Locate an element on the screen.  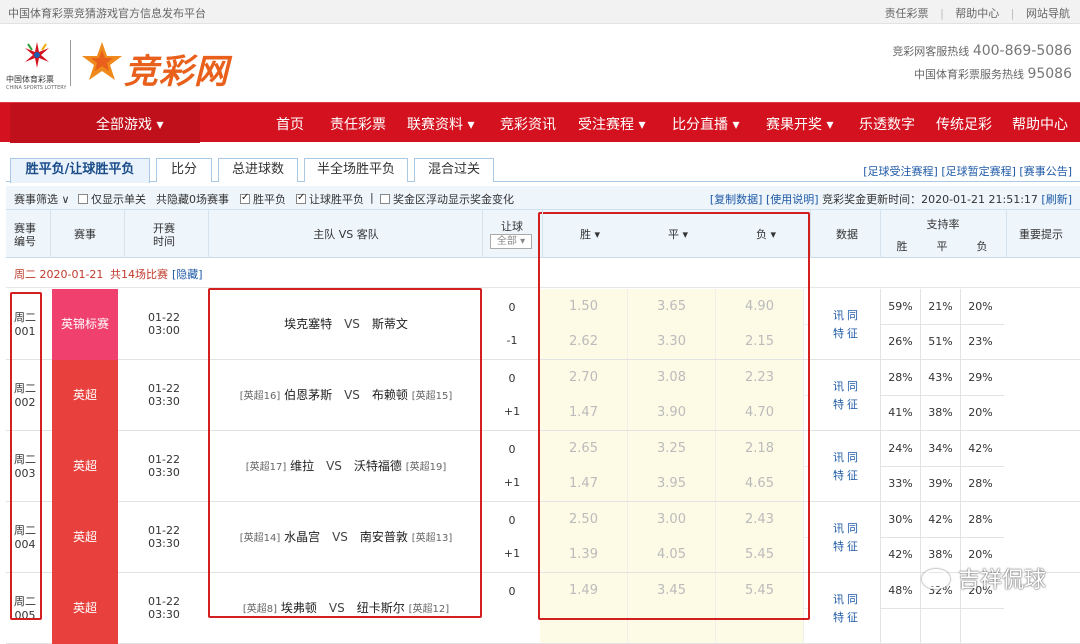
handicap-select: 全部 ▾ is located at coordinates (511, 241).